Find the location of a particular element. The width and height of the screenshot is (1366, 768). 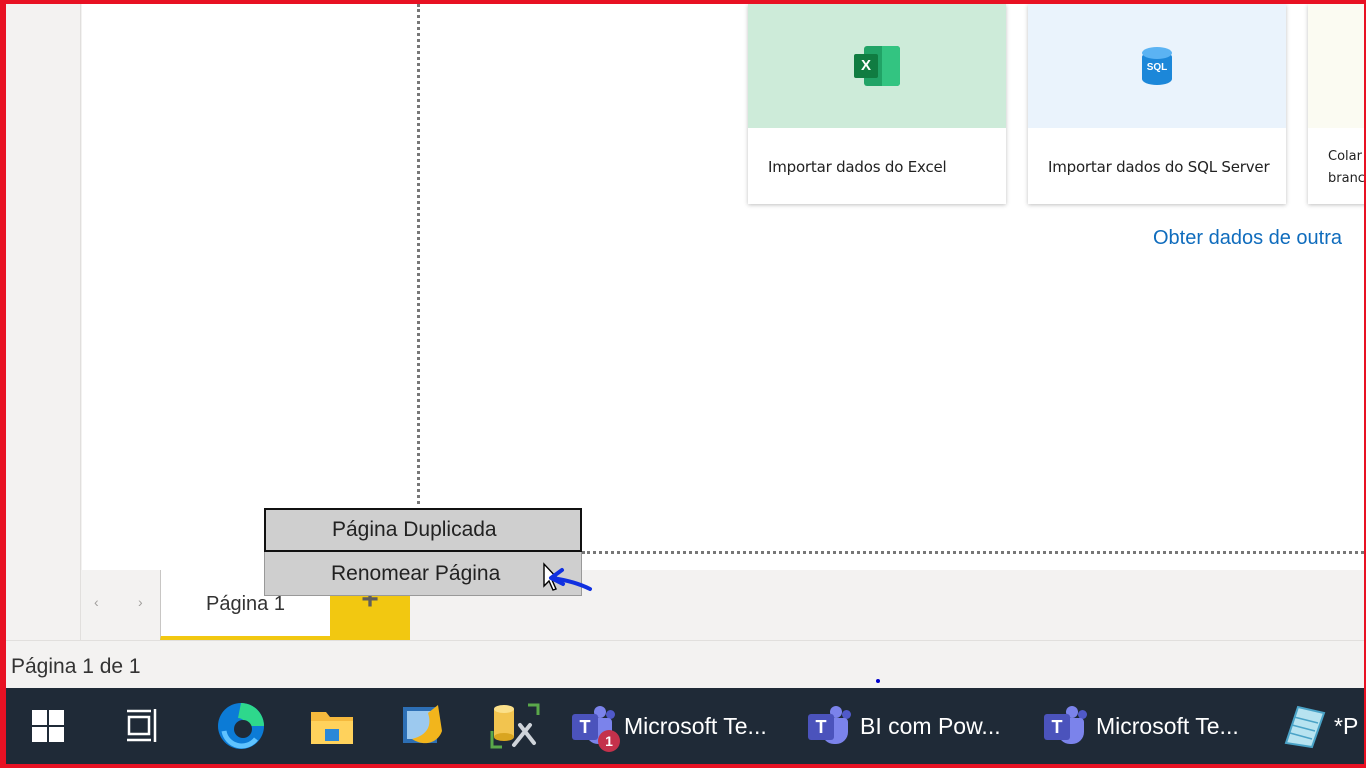

database-tools-icon is located at coordinates (515, 726).